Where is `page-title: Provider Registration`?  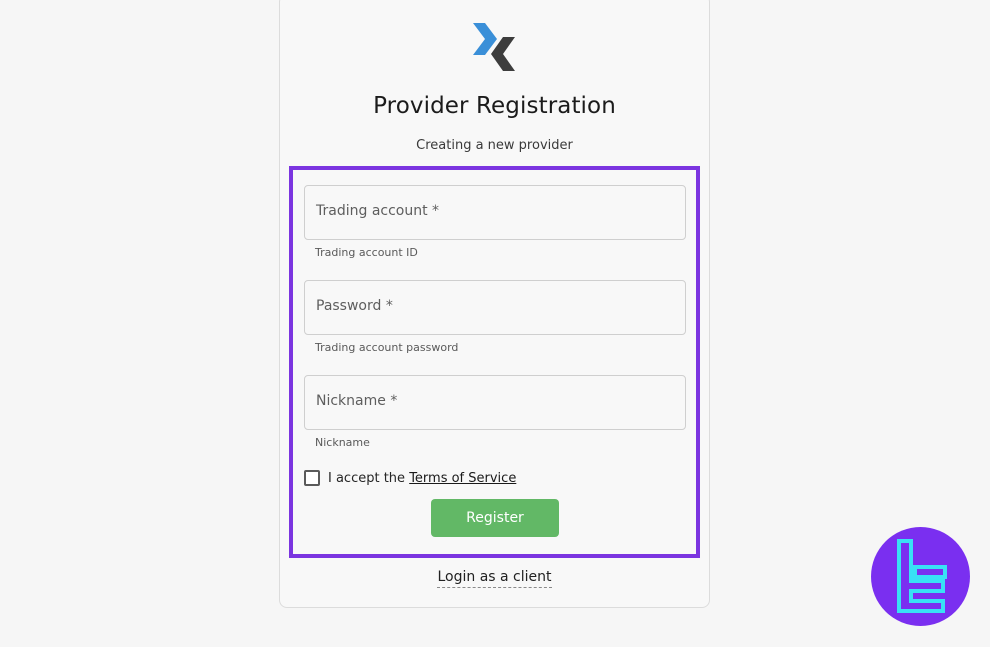
page-title: Provider Registration is located at coordinates (494, 106).